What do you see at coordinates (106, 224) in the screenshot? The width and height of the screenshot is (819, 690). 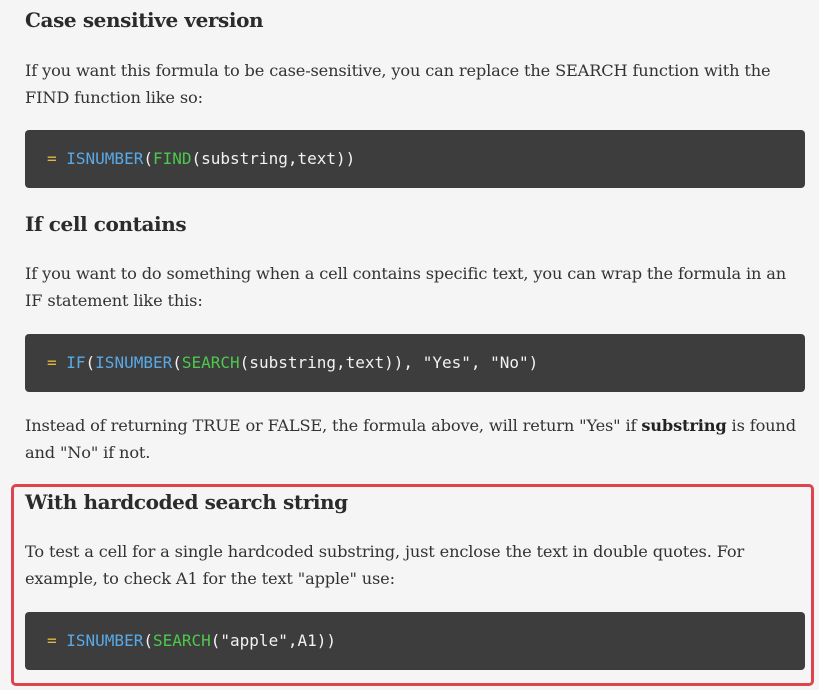 I see `section-heading-if-cell-contains: If cell contains` at bounding box center [106, 224].